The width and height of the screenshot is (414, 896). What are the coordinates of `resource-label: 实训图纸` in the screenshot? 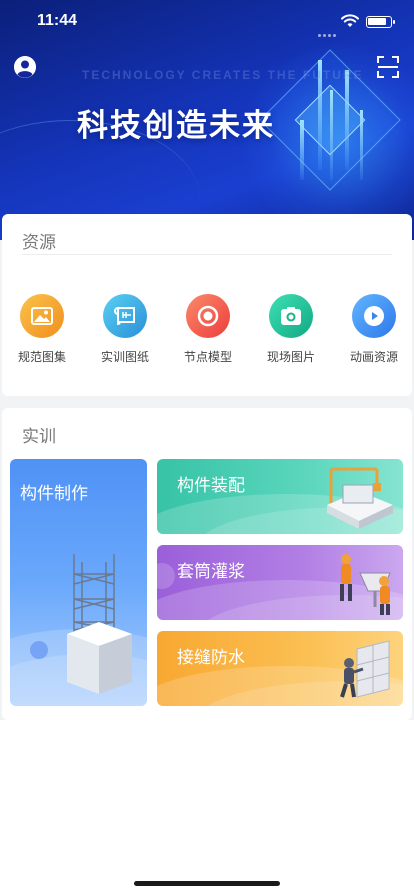 It's located at (124, 357).